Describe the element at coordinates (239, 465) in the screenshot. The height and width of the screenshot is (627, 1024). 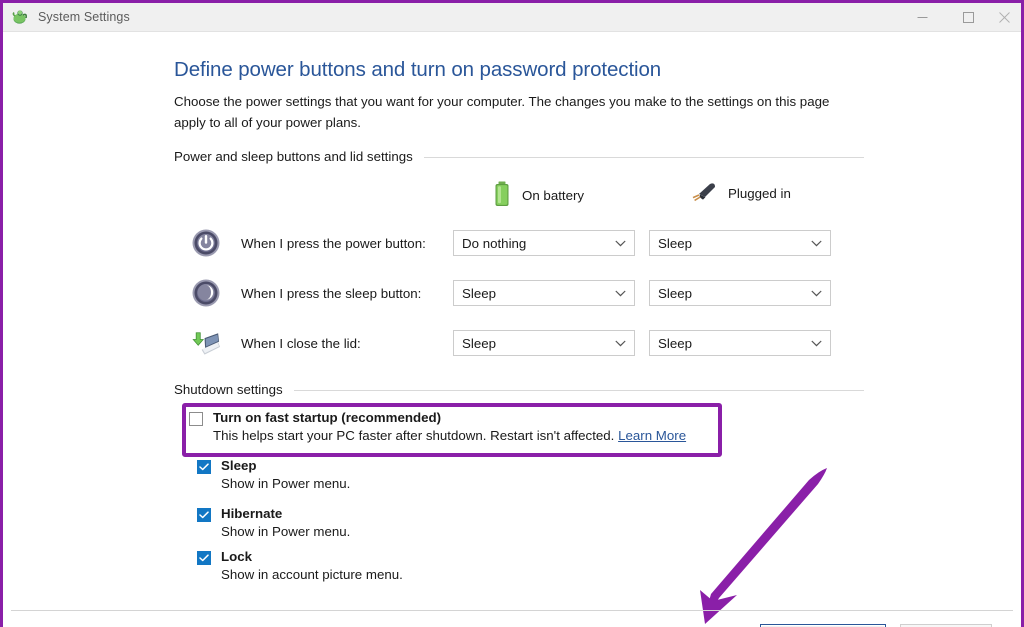
I see `sleep-option-label: Sleep` at that location.